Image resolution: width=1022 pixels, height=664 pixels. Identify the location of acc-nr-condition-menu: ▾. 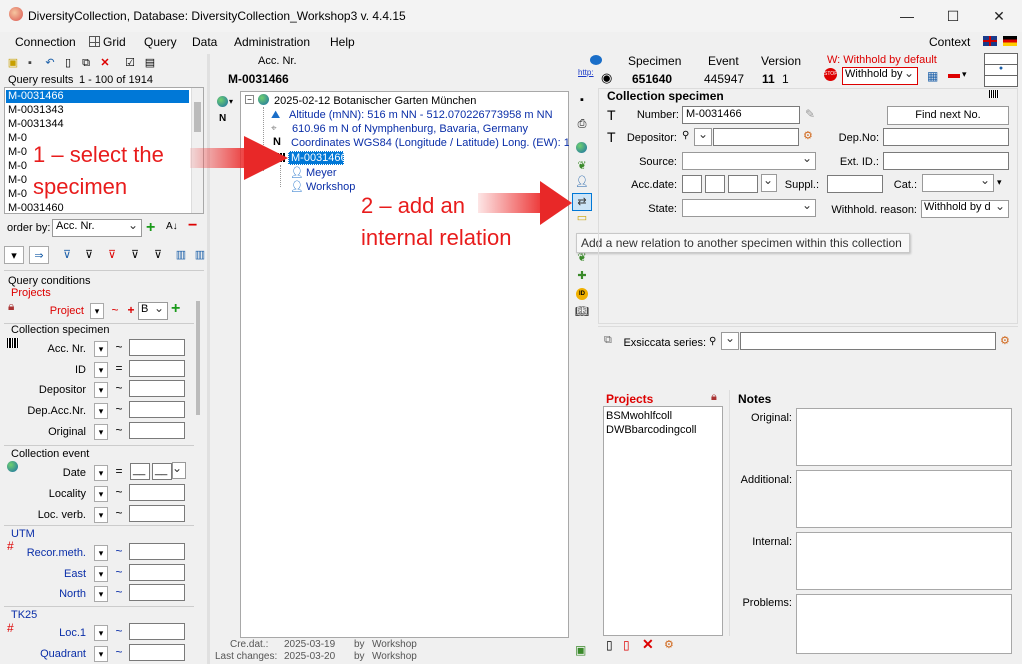
(101, 349).